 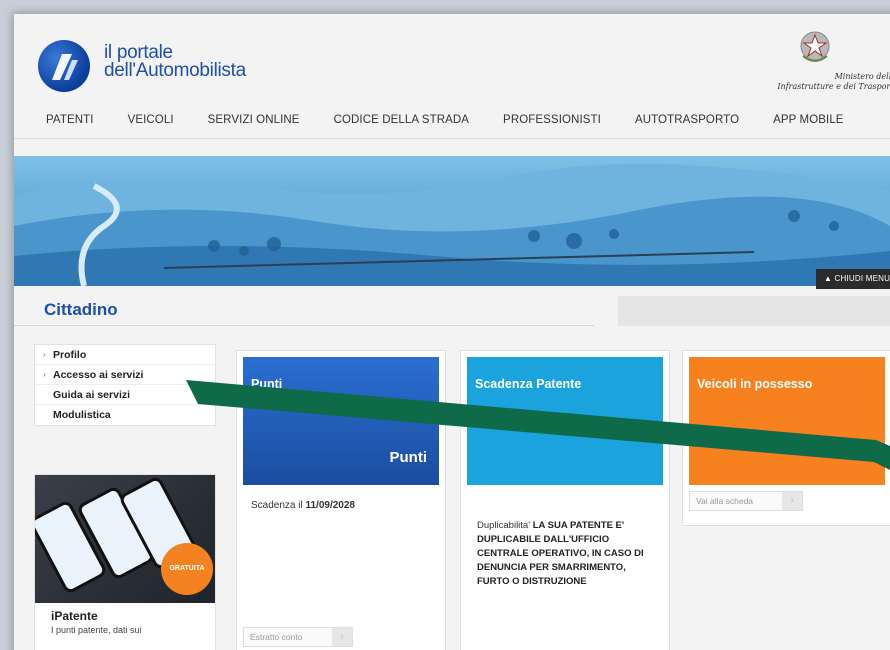 What do you see at coordinates (330, 505) in the screenshot?
I see `scadenza-date: 11/09/2028` at bounding box center [330, 505].